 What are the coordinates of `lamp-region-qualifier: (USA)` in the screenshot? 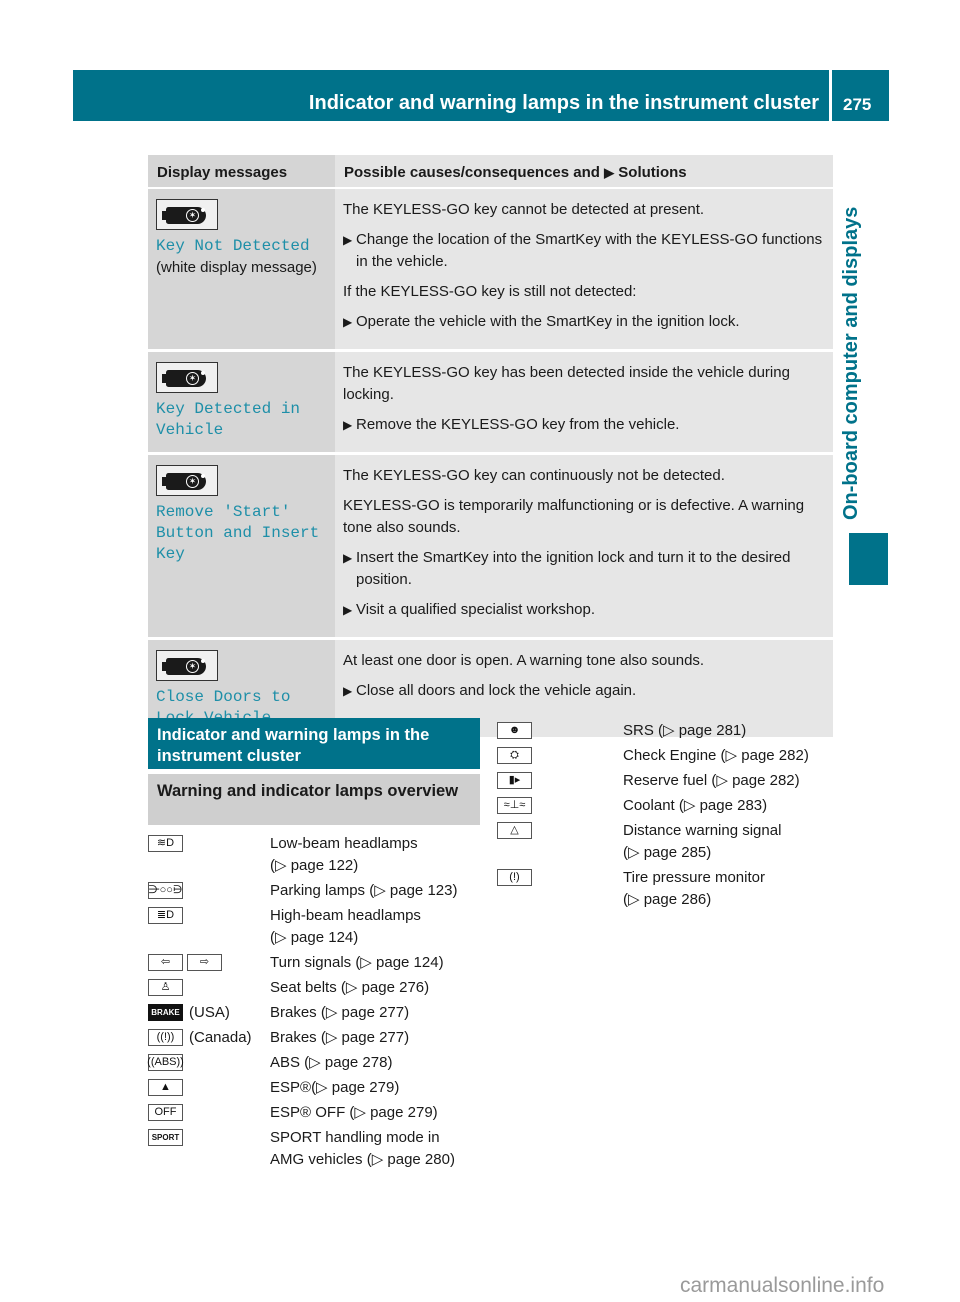 It's located at (209, 1012).